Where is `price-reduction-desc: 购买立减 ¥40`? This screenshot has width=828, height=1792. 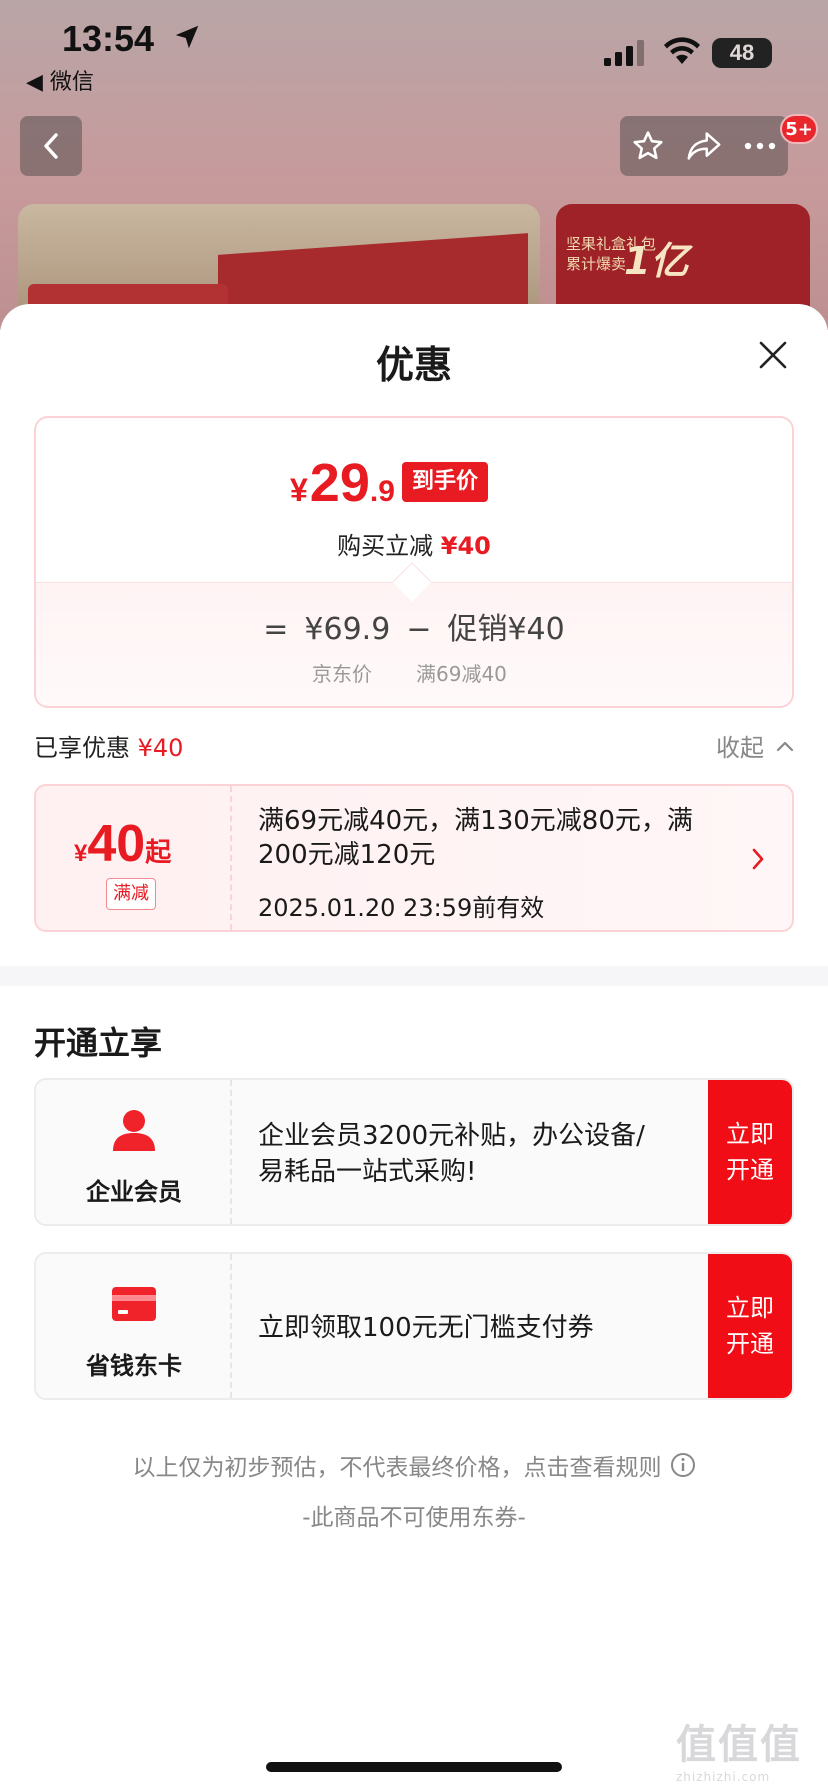 price-reduction-desc: 购买立减 ¥40 is located at coordinates (414, 546).